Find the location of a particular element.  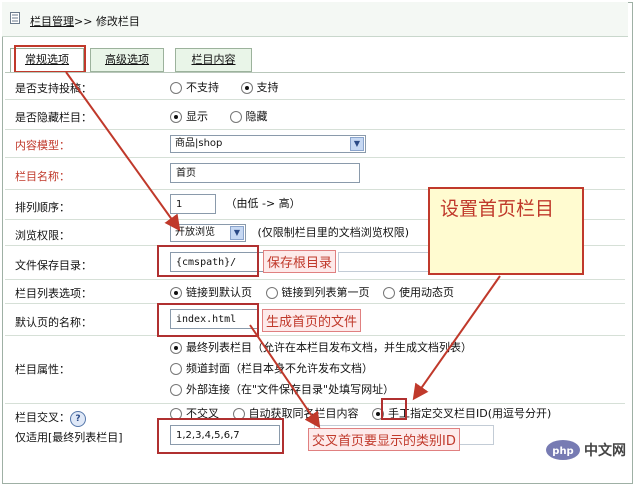

browse-perm-select: 开放浏览 ▼ is located at coordinates (208, 233).